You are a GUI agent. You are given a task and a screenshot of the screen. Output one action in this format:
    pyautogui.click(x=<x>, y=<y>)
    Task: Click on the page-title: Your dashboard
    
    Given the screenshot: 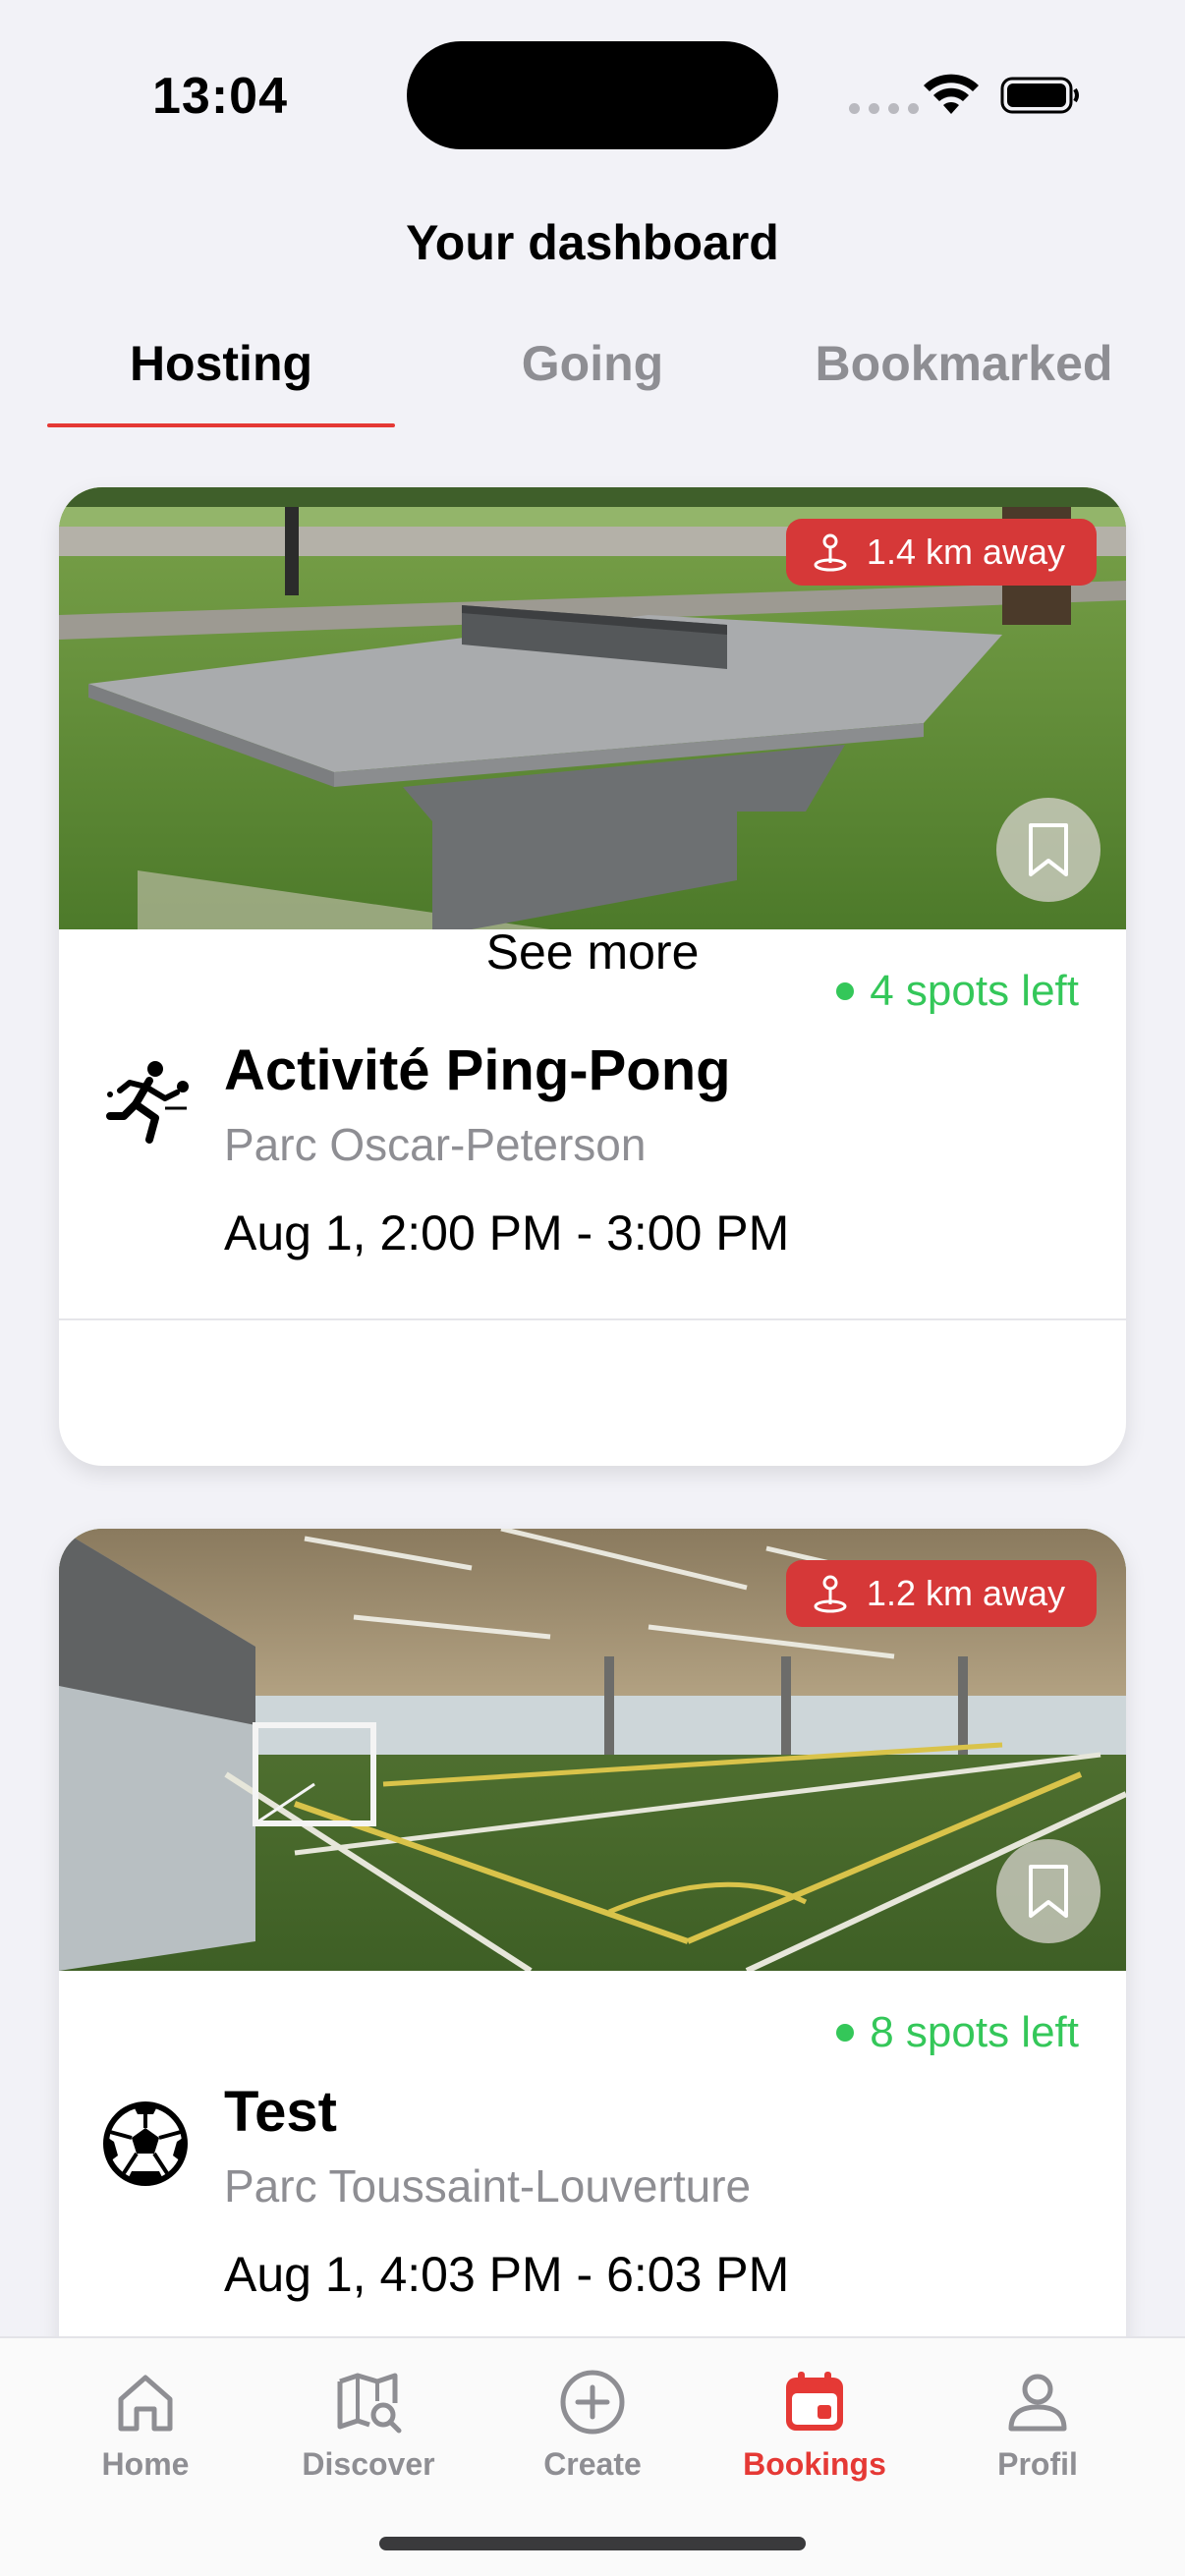 What is the action you would take?
    pyautogui.click(x=592, y=242)
    